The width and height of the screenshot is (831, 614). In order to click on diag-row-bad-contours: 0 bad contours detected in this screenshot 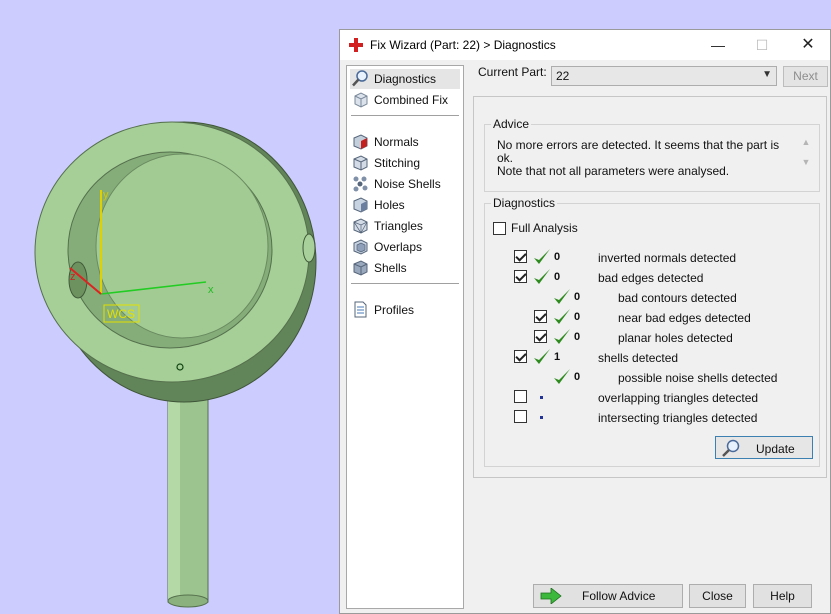, I will do `click(650, 297)`.